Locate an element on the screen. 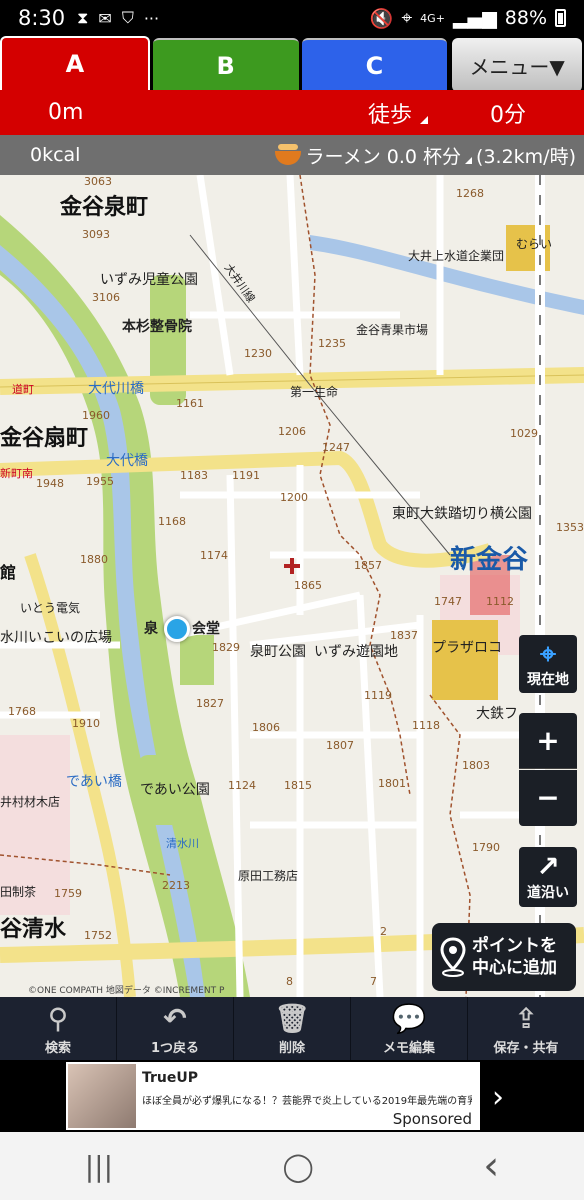  ad-sponsored: Sponsored is located at coordinates (432, 1119).